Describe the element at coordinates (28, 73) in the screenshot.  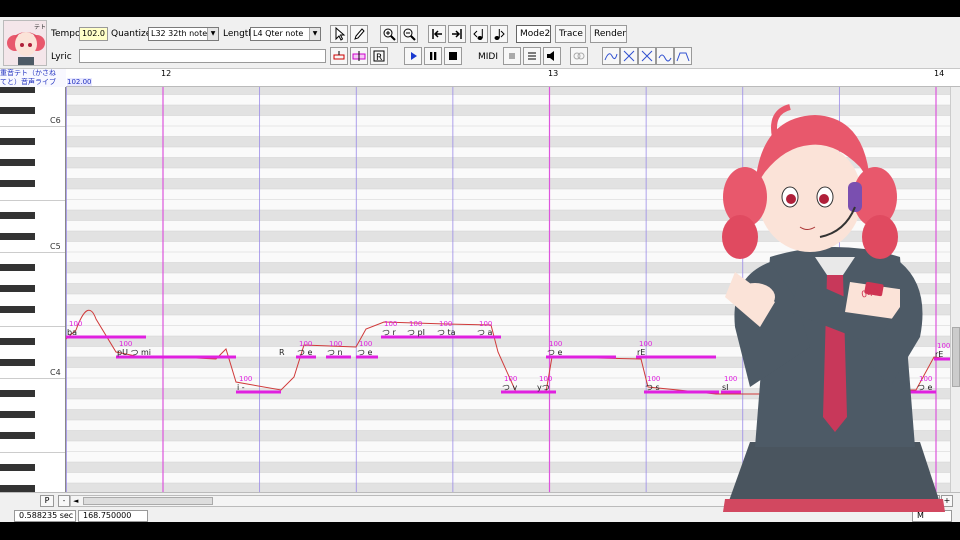
I see `track-name-line-1: 重音テト（かさね` at that location.